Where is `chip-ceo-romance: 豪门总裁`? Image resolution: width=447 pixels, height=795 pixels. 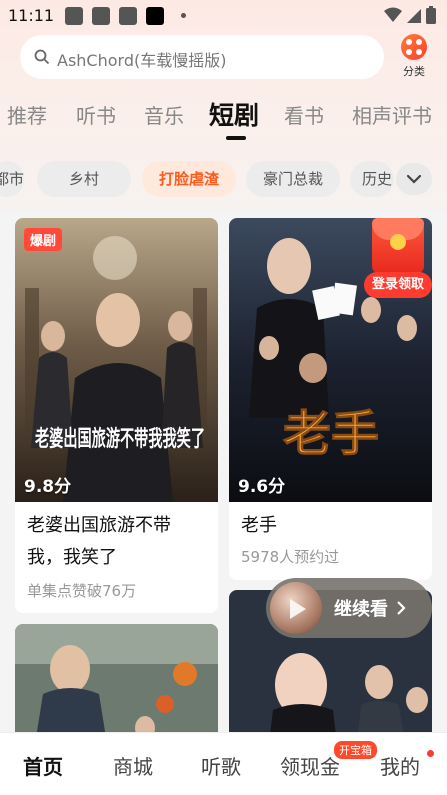
chip-ceo-romance: 豪门总裁 is located at coordinates (293, 179).